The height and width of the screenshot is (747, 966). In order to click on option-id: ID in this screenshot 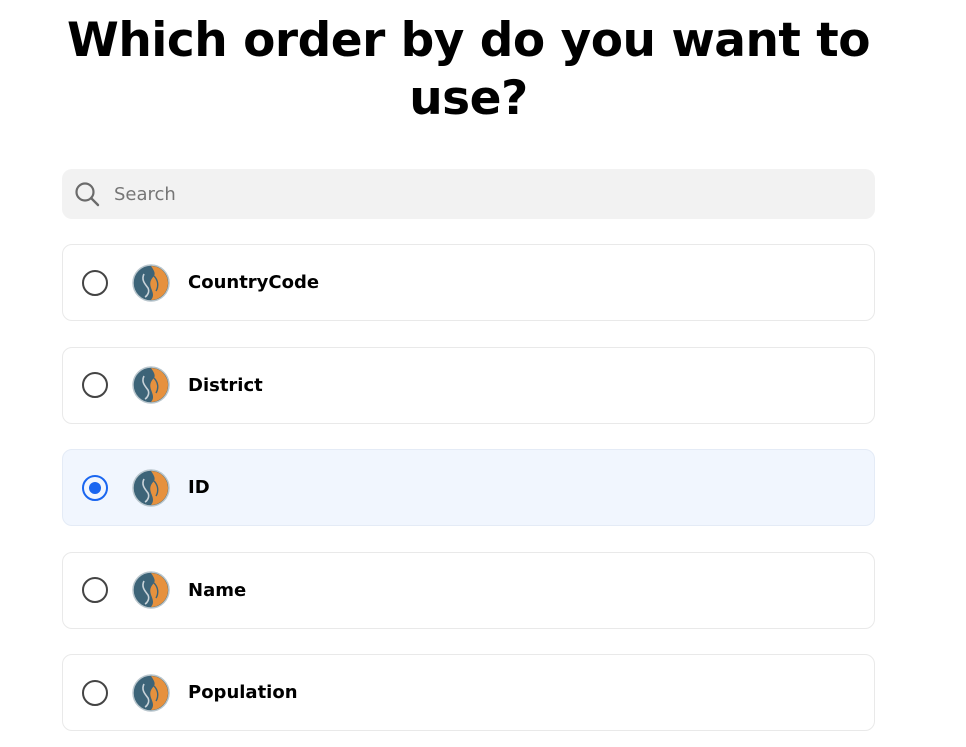, I will do `click(468, 487)`.